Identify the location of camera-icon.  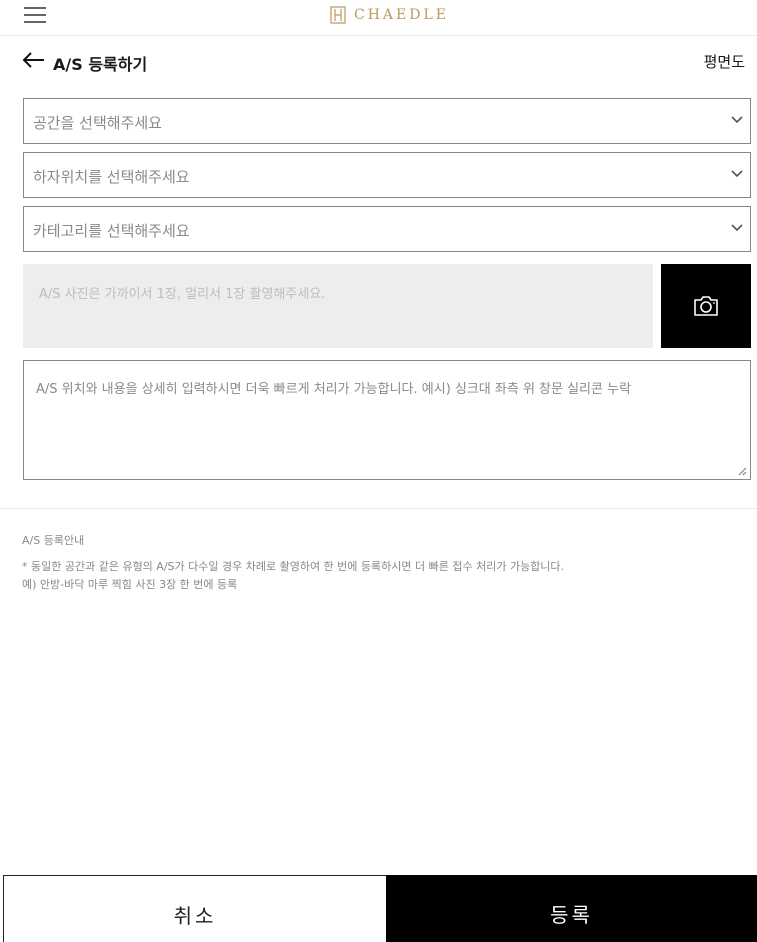
(706, 306).